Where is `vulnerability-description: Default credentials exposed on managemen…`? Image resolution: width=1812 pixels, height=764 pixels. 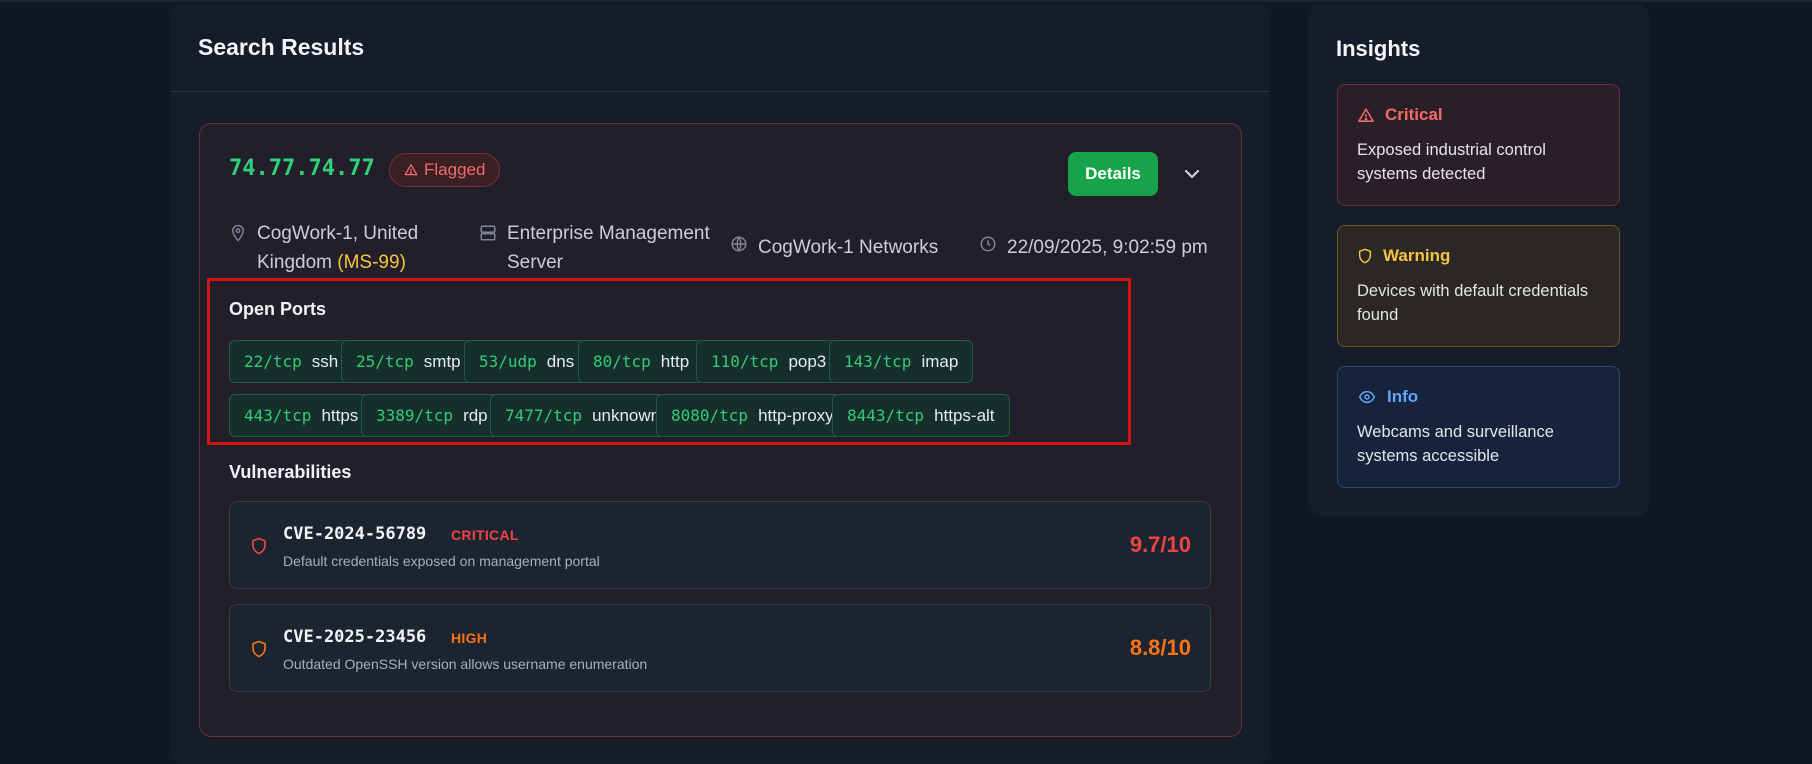 vulnerability-description: Default credentials exposed on managemen… is located at coordinates (441, 561).